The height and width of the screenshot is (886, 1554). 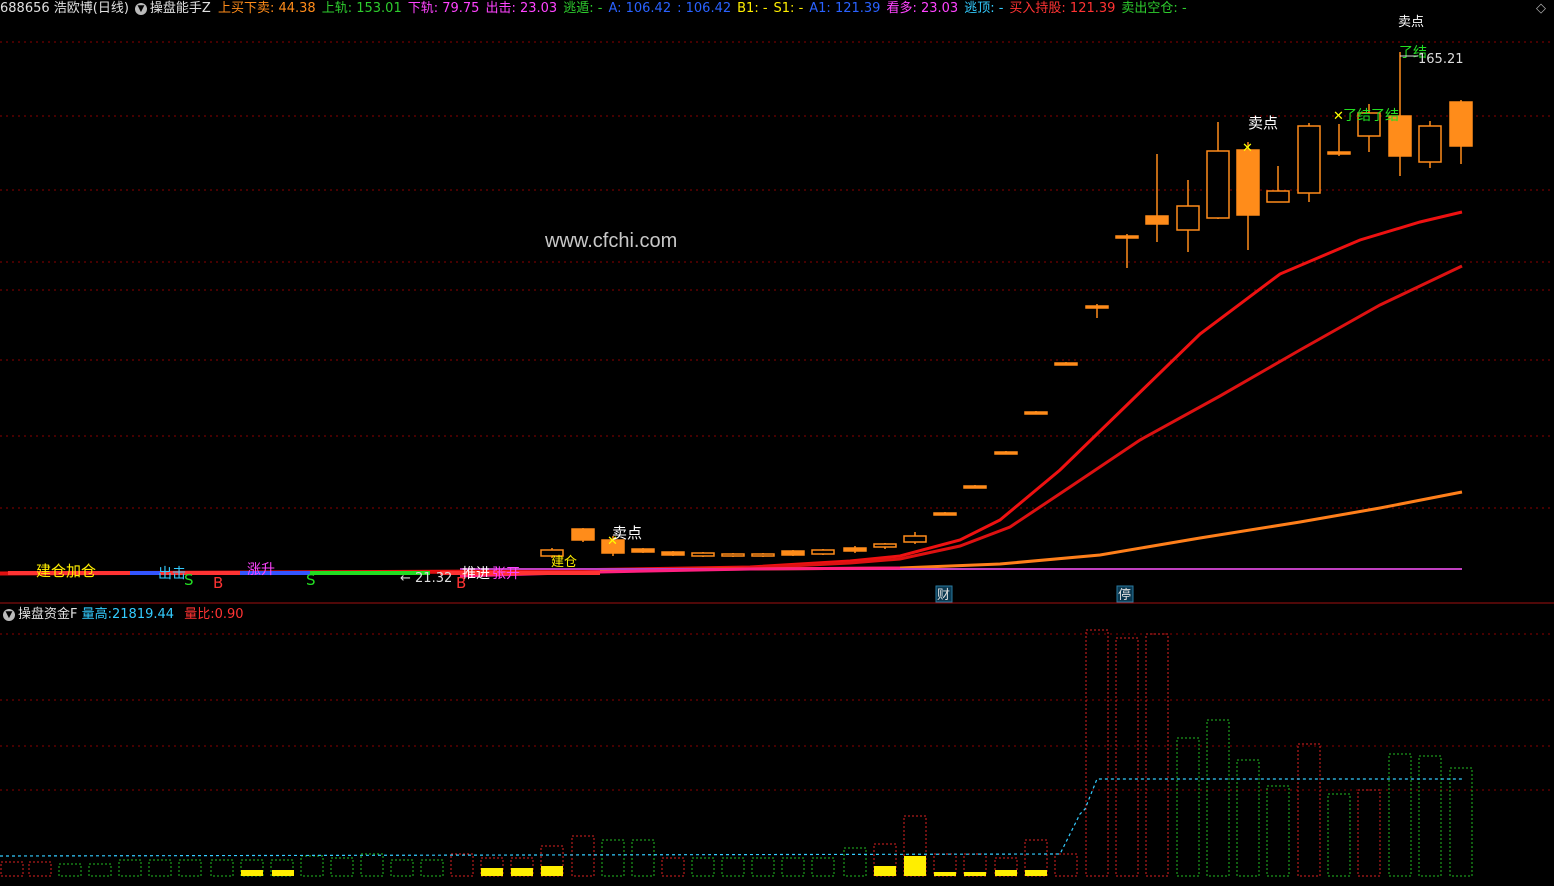 I want to click on low-price-label: ← 21.32, so click(x=426, y=578).